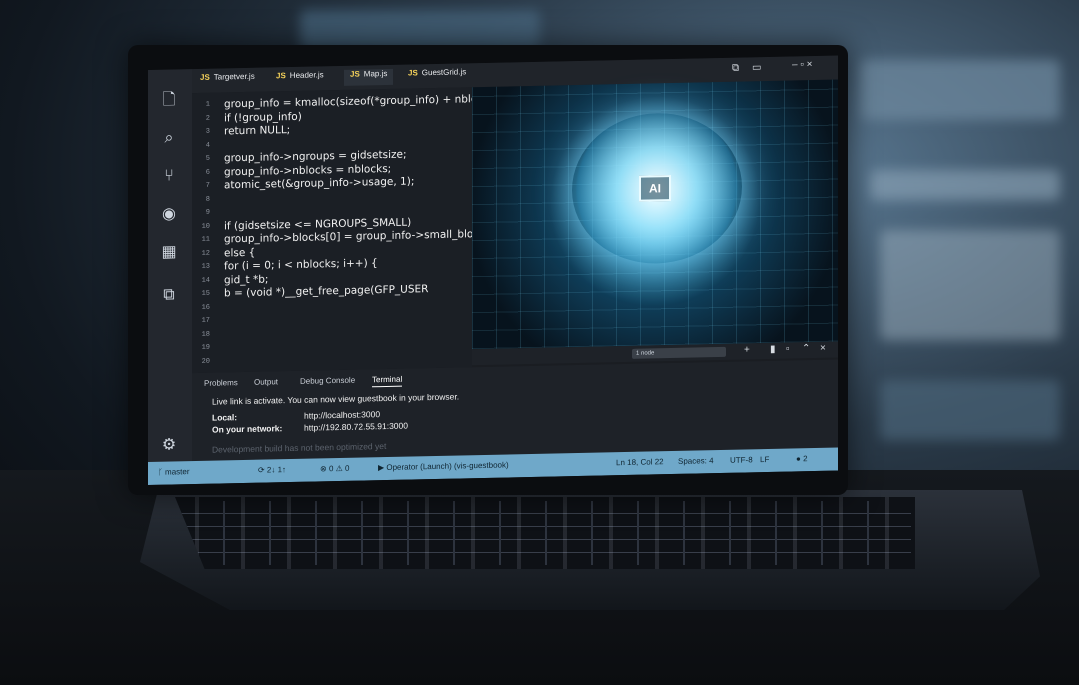 This screenshot has width=1079, height=685. I want to click on line-number: 20, so click(205, 361).